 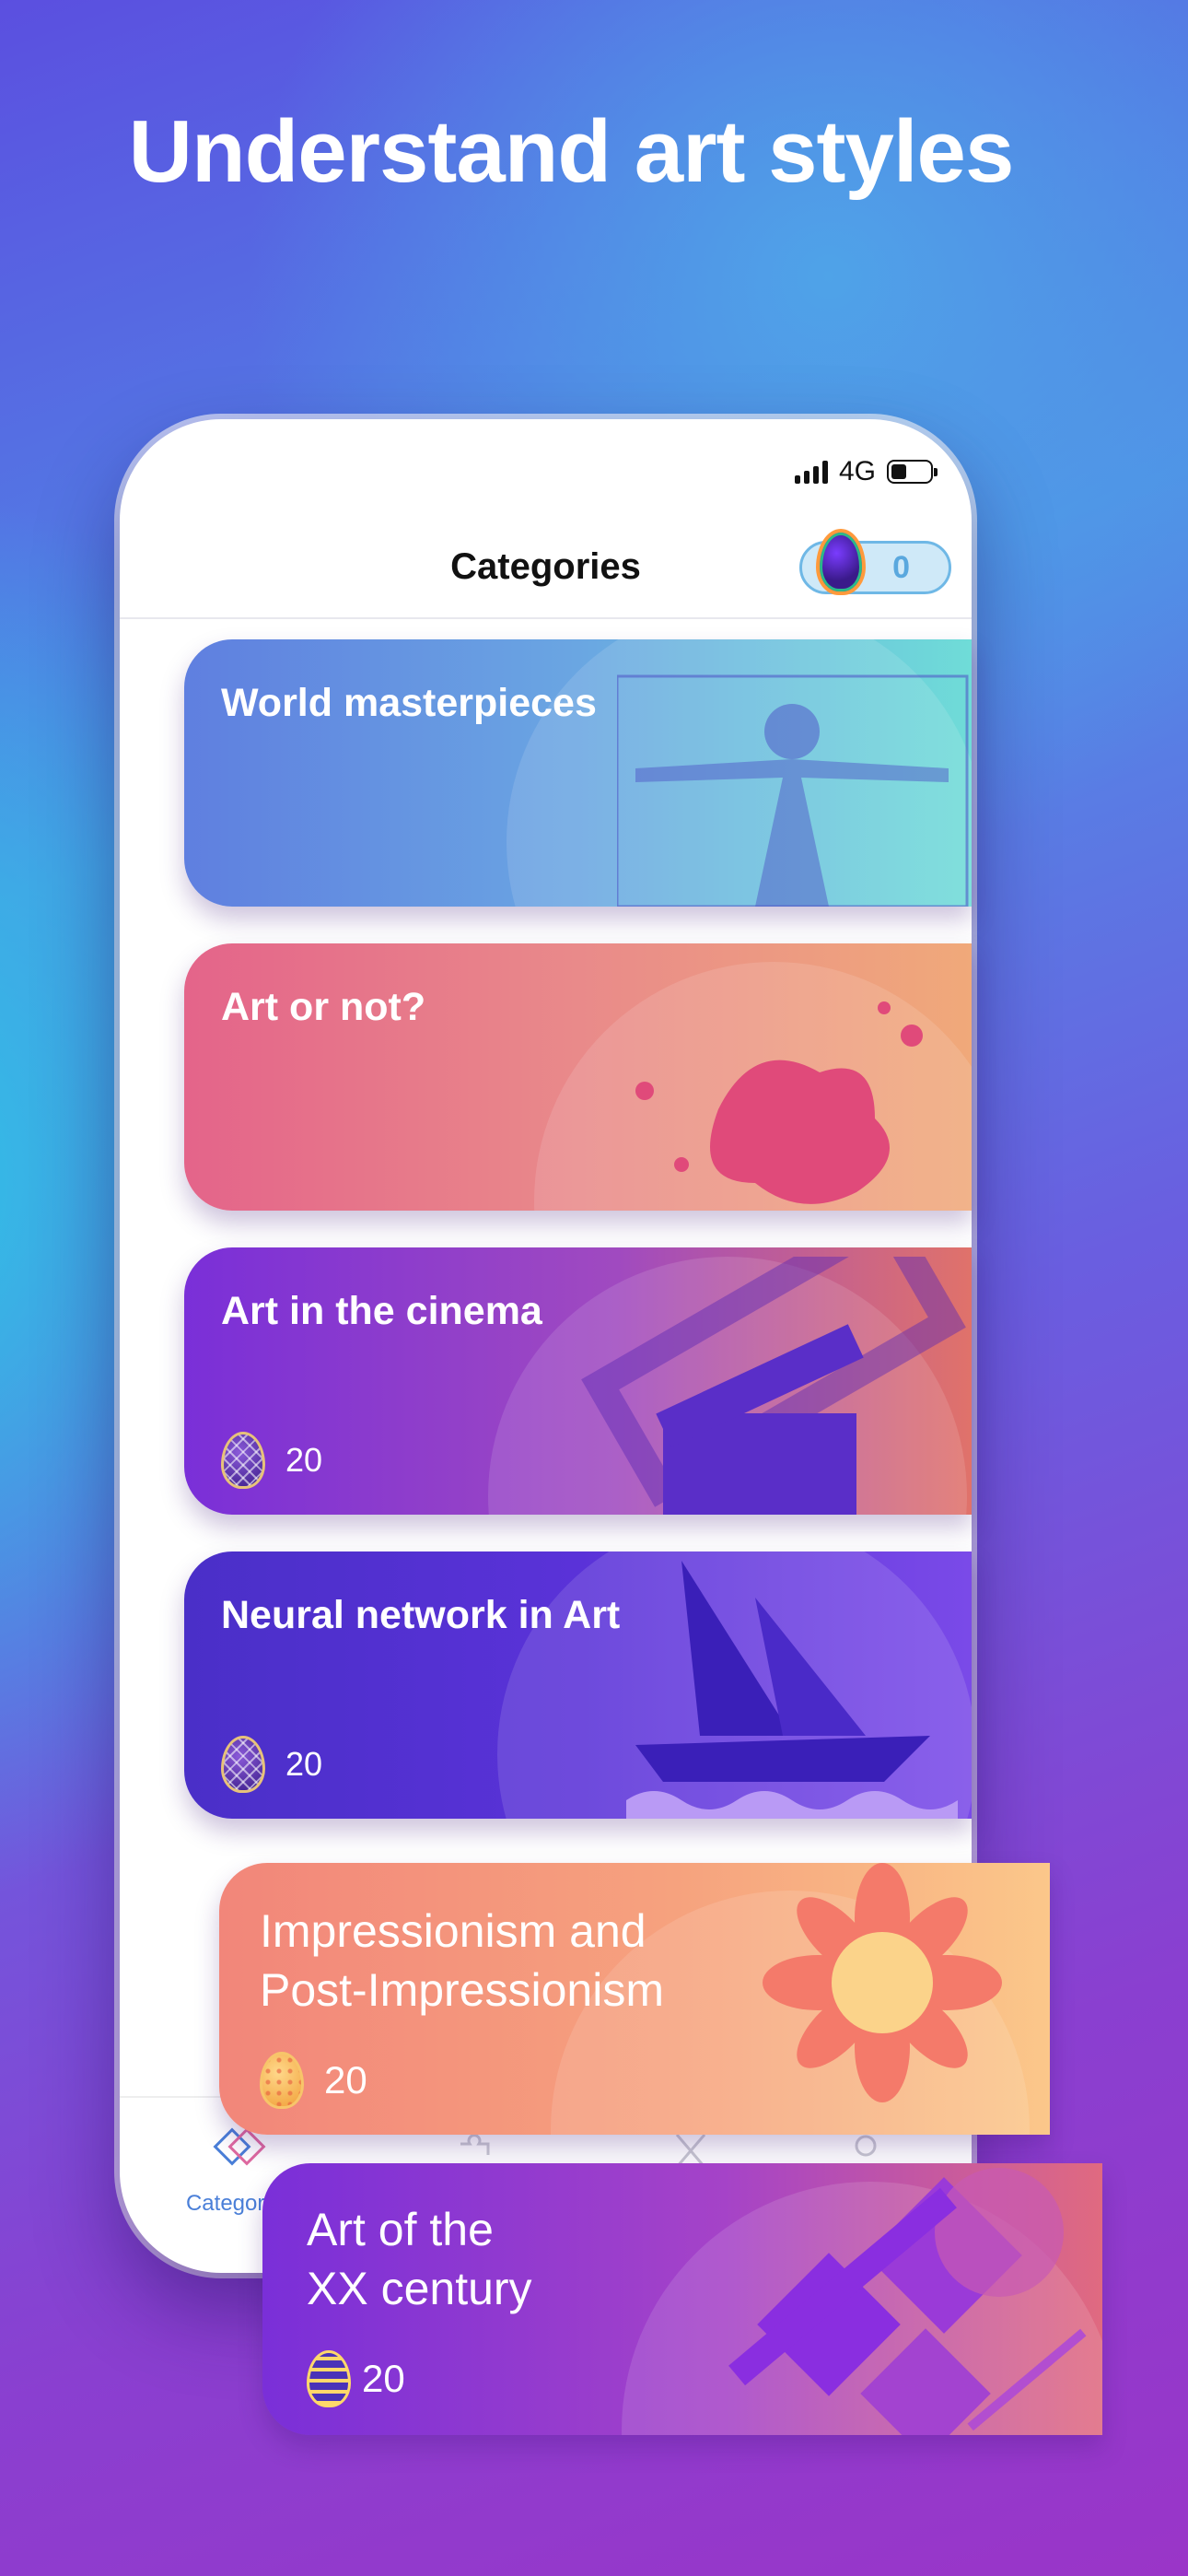 What do you see at coordinates (578, 1685) in the screenshot?
I see `category-card-neural-network: Neural network in Art 20` at bounding box center [578, 1685].